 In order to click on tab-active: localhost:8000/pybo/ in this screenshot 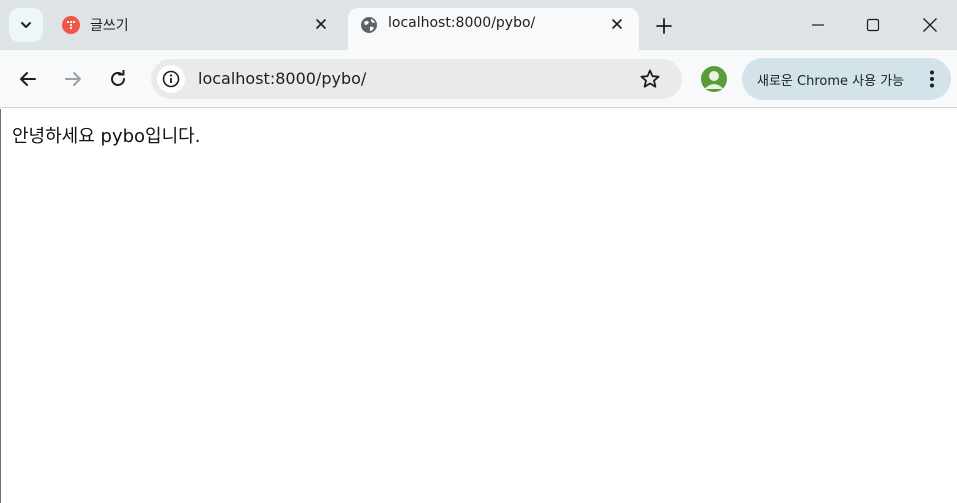, I will do `click(493, 29)`.